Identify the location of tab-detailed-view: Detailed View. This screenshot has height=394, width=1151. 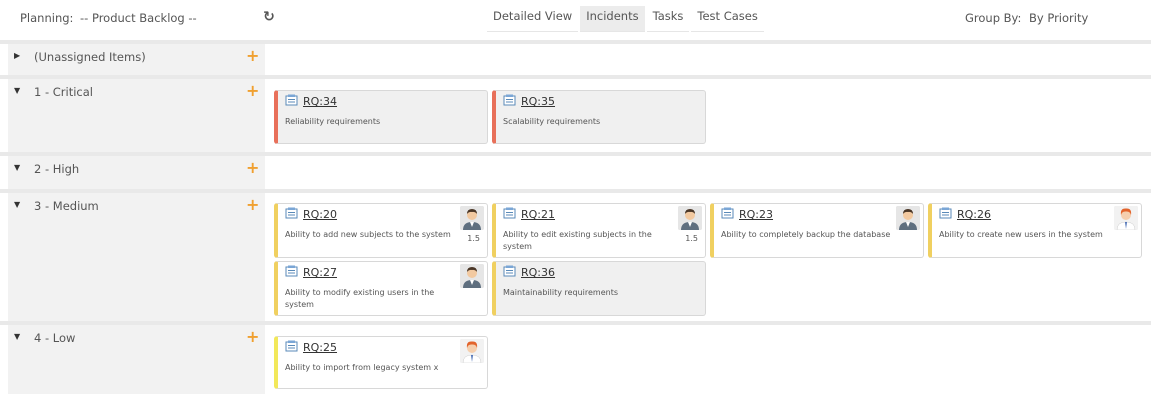
(533, 19).